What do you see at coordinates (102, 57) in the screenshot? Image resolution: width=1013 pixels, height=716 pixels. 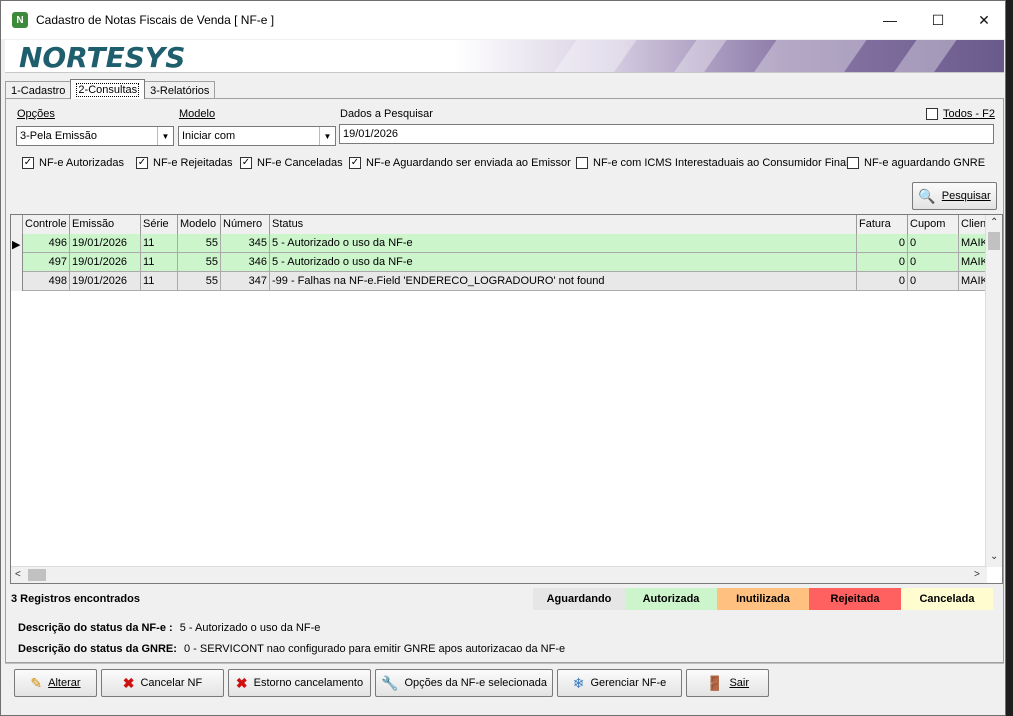 I see `nortesys-logo: NORTESYS` at bounding box center [102, 57].